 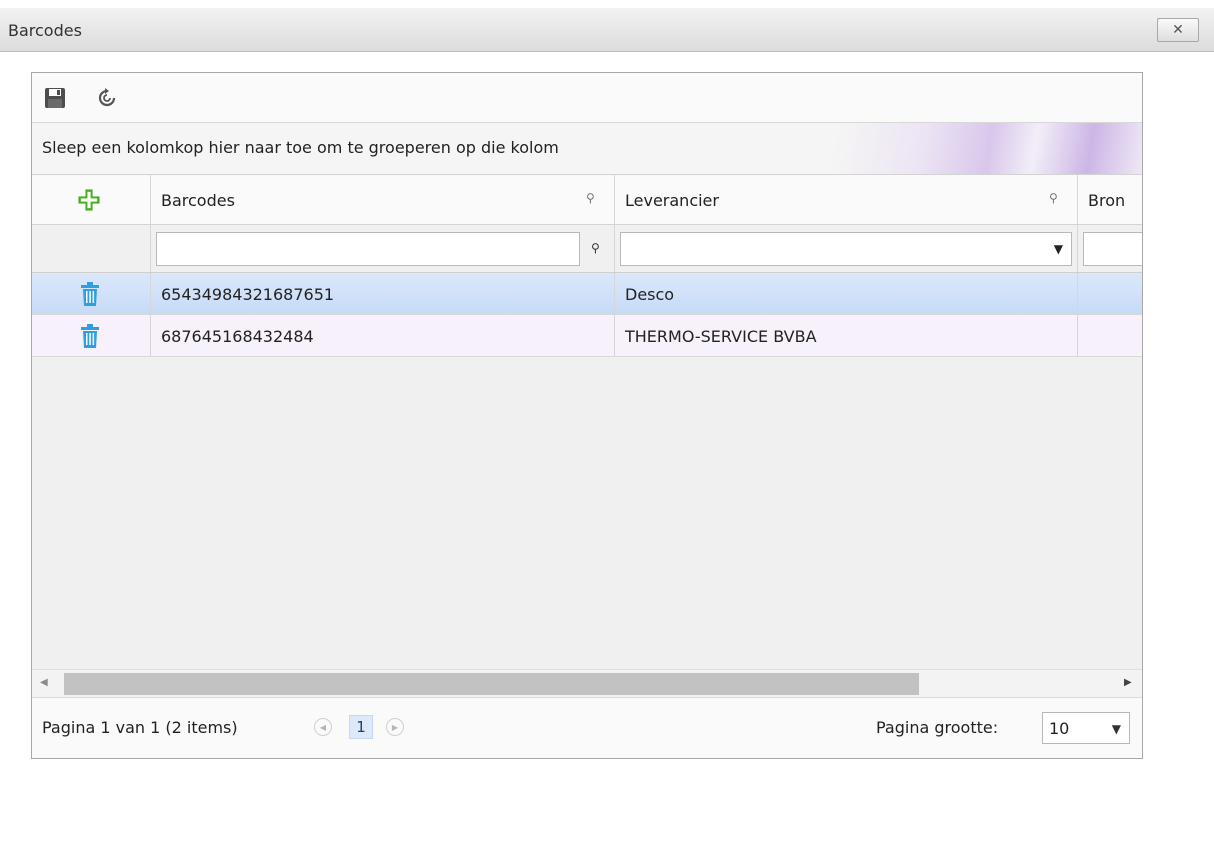 What do you see at coordinates (368, 249) in the screenshot?
I see `barcodes-filter-input` at bounding box center [368, 249].